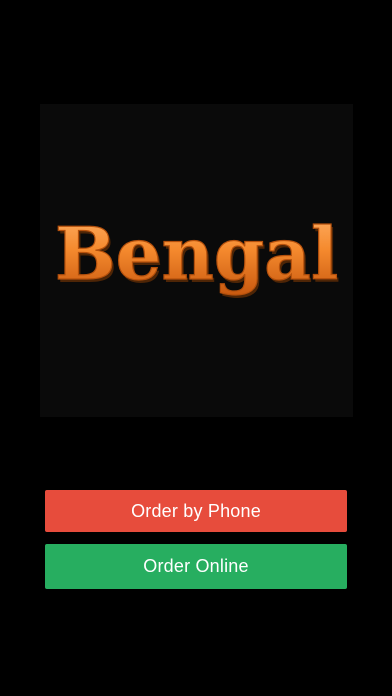 This screenshot has height=696, width=392. I want to click on restaurant-logo-image: Bengal Bengal, so click(197, 254).